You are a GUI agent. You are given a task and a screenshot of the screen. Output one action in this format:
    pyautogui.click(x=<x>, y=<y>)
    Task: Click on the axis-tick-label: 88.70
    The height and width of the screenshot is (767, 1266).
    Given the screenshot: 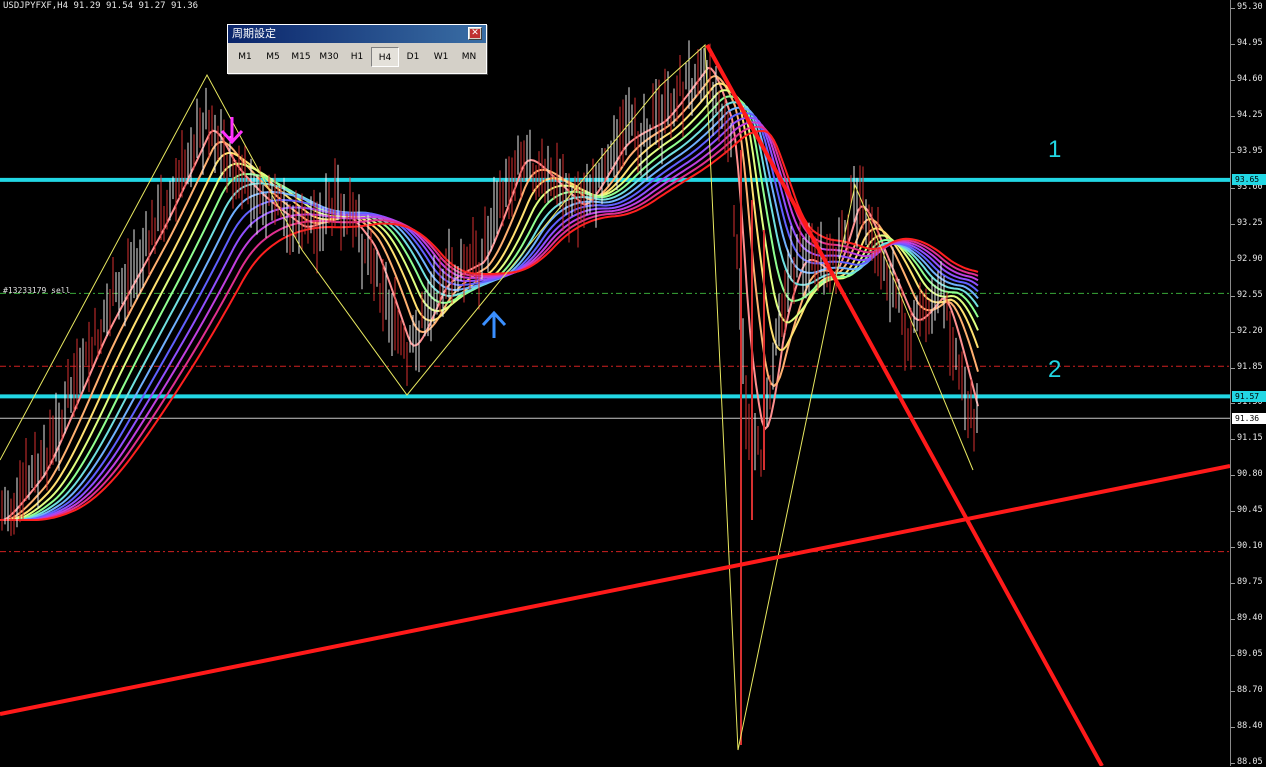 What is the action you would take?
    pyautogui.click(x=1250, y=690)
    